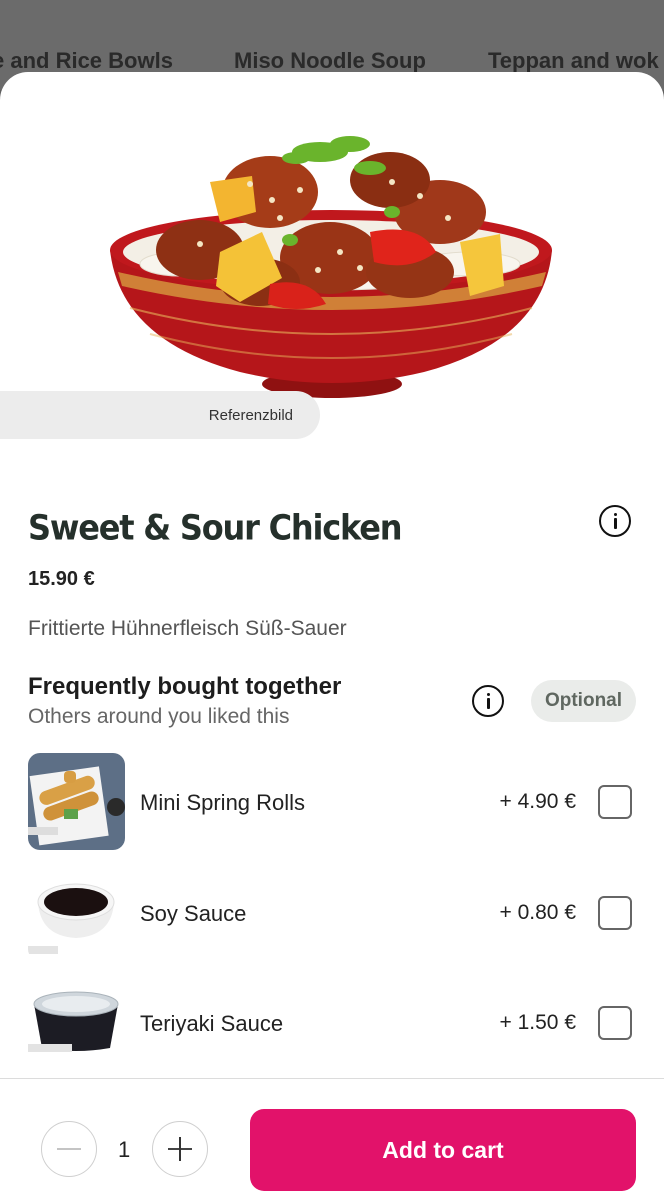 The width and height of the screenshot is (664, 1200). I want to click on category-tab-teppan-wok: Teppan and wok, so click(573, 61).